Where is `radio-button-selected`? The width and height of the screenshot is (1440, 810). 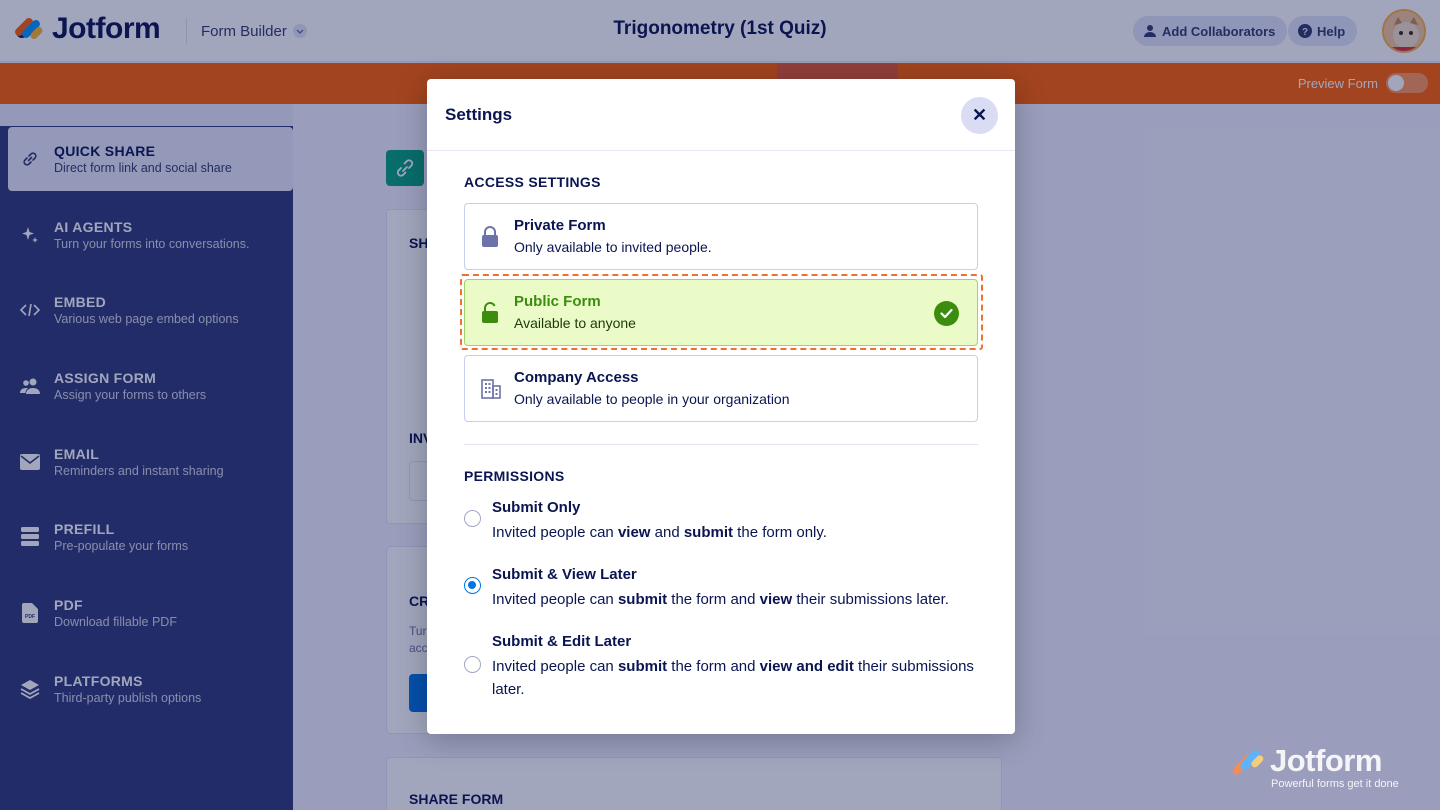 radio-button-selected is located at coordinates (472, 585).